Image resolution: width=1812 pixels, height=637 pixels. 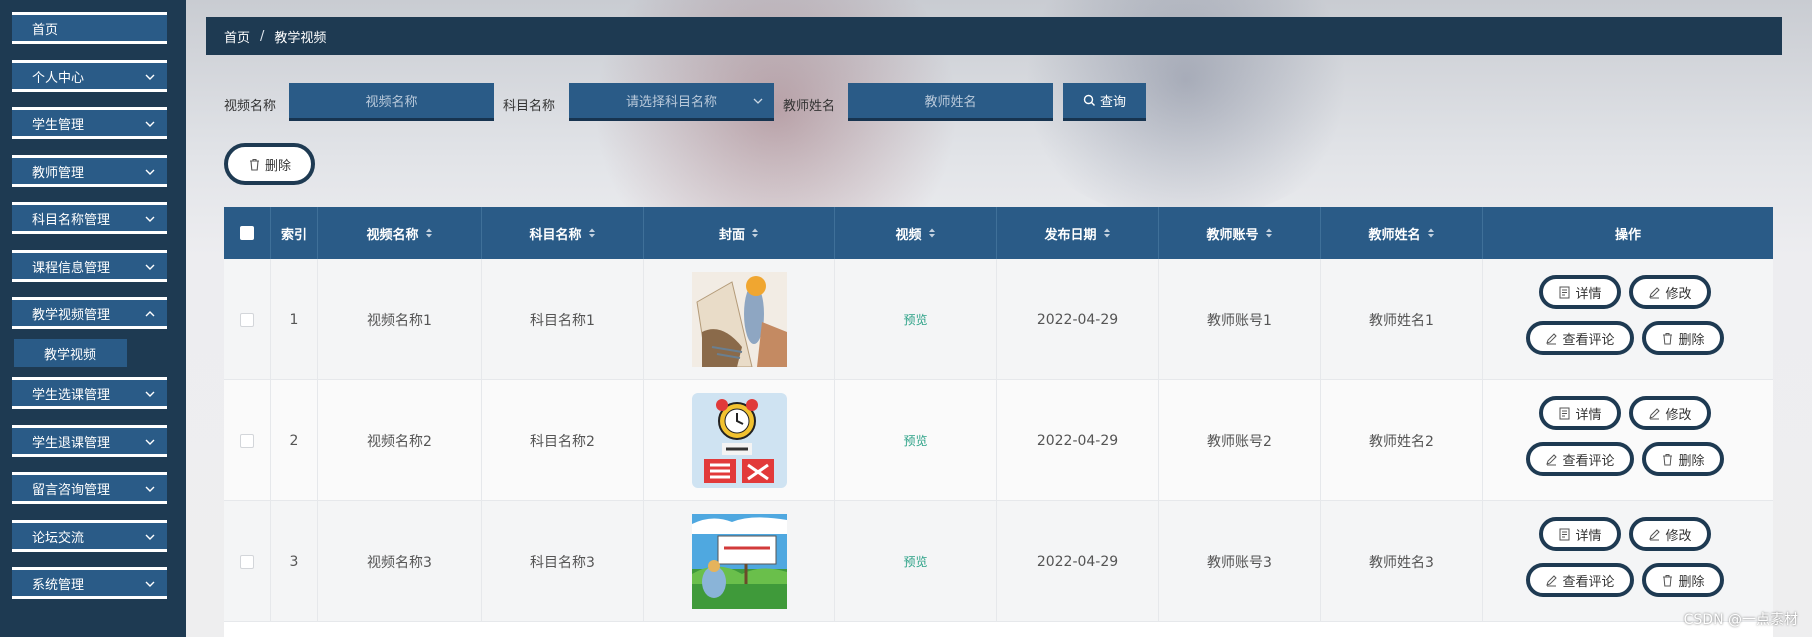 I want to click on query-label: 查询, so click(x=1112, y=102).